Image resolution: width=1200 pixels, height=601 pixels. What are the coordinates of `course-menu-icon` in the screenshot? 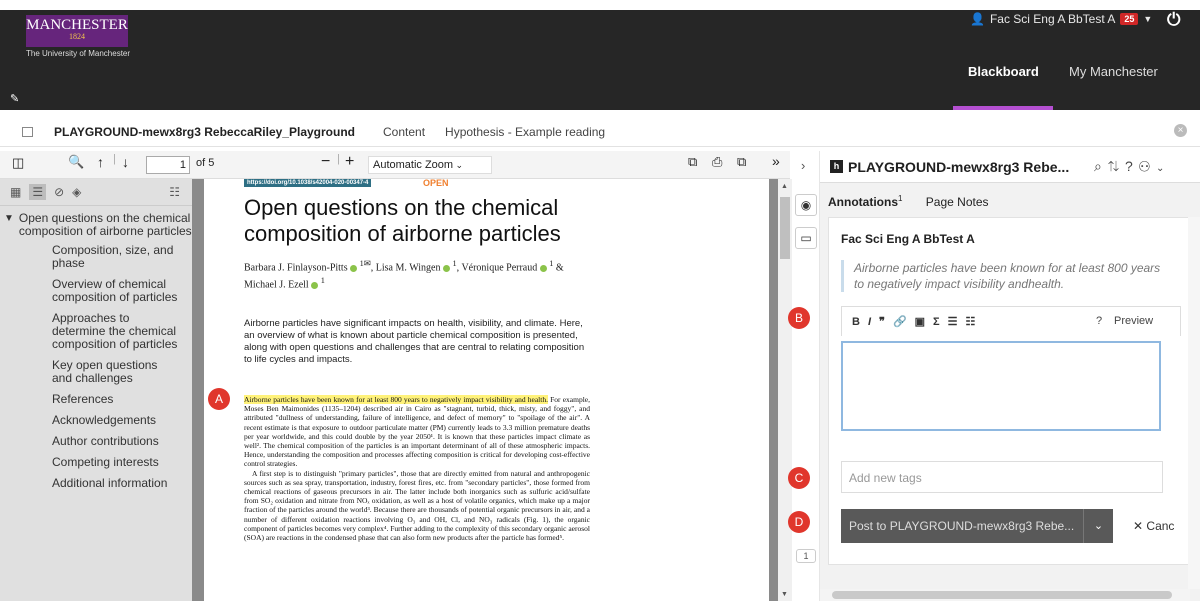 It's located at (27, 131).